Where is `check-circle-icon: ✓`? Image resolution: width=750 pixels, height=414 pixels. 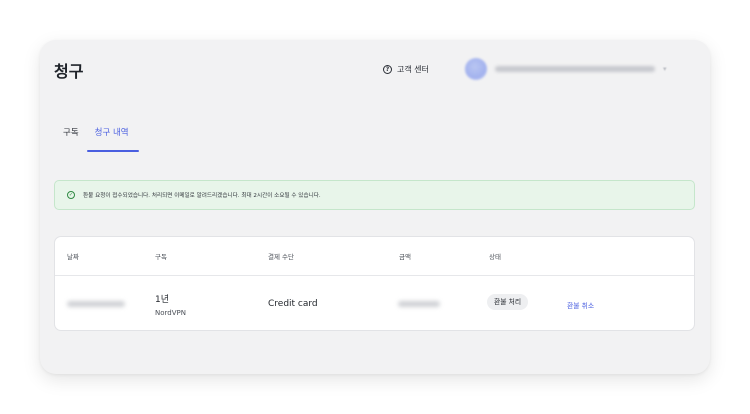
check-circle-icon: ✓ is located at coordinates (71, 195).